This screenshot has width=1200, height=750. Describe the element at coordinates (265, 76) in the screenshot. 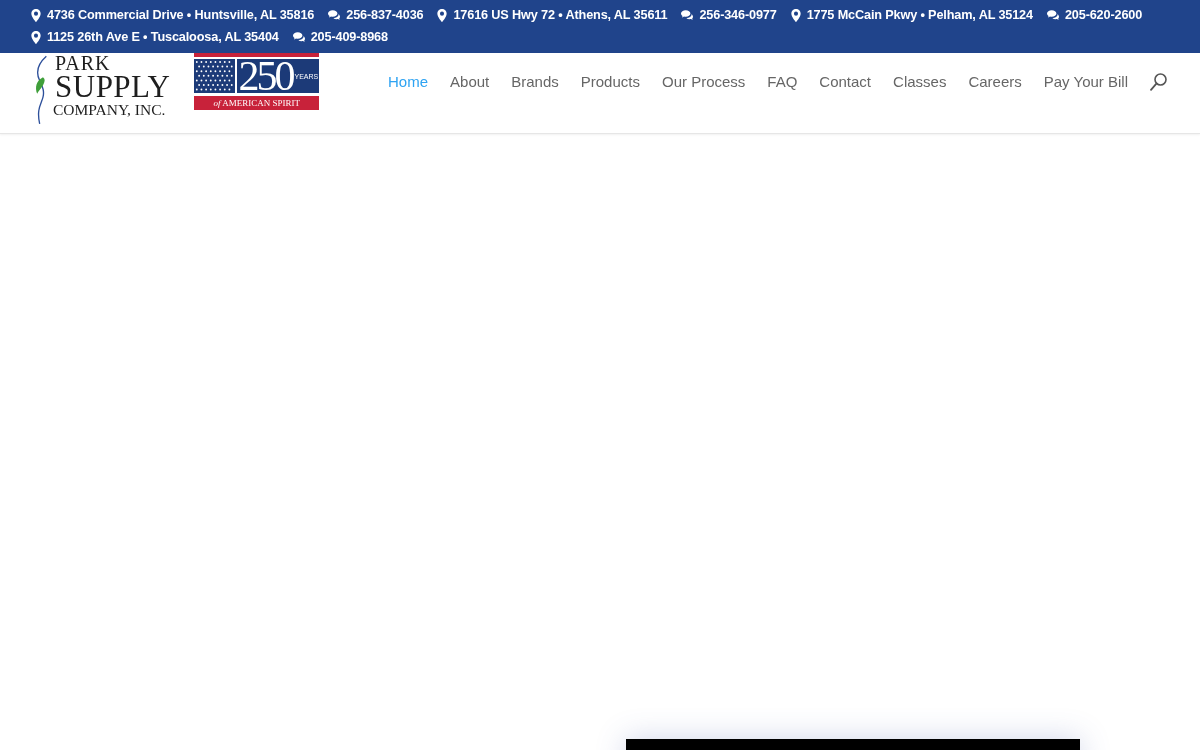

I see `badge-number: 250` at that location.